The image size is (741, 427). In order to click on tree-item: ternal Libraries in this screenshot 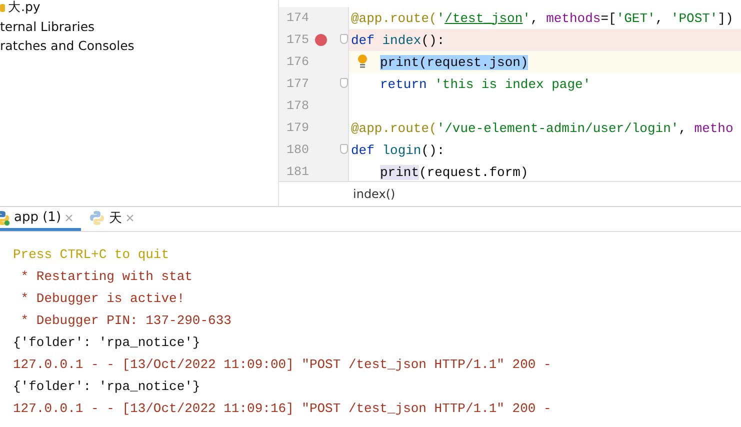, I will do `click(47, 26)`.